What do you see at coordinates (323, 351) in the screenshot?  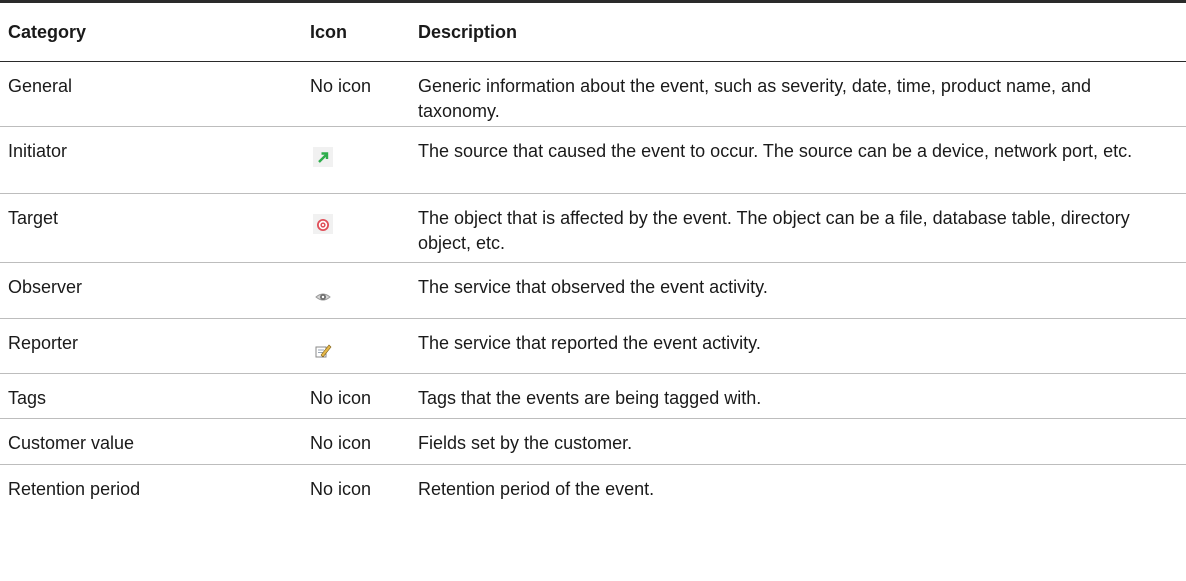 I see `edit-report-icon` at bounding box center [323, 351].